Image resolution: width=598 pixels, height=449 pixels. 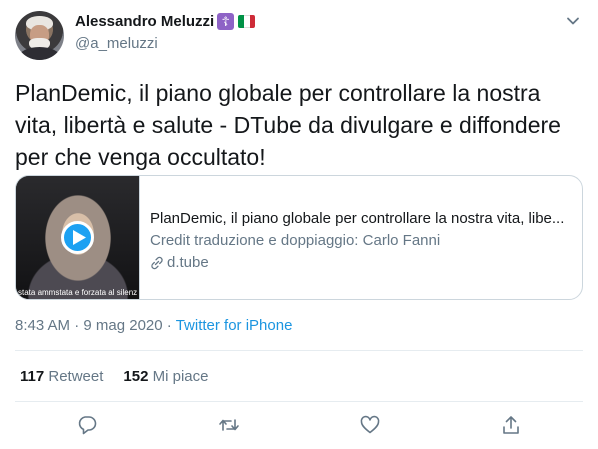 I want to click on share-icon, so click(x=511, y=425).